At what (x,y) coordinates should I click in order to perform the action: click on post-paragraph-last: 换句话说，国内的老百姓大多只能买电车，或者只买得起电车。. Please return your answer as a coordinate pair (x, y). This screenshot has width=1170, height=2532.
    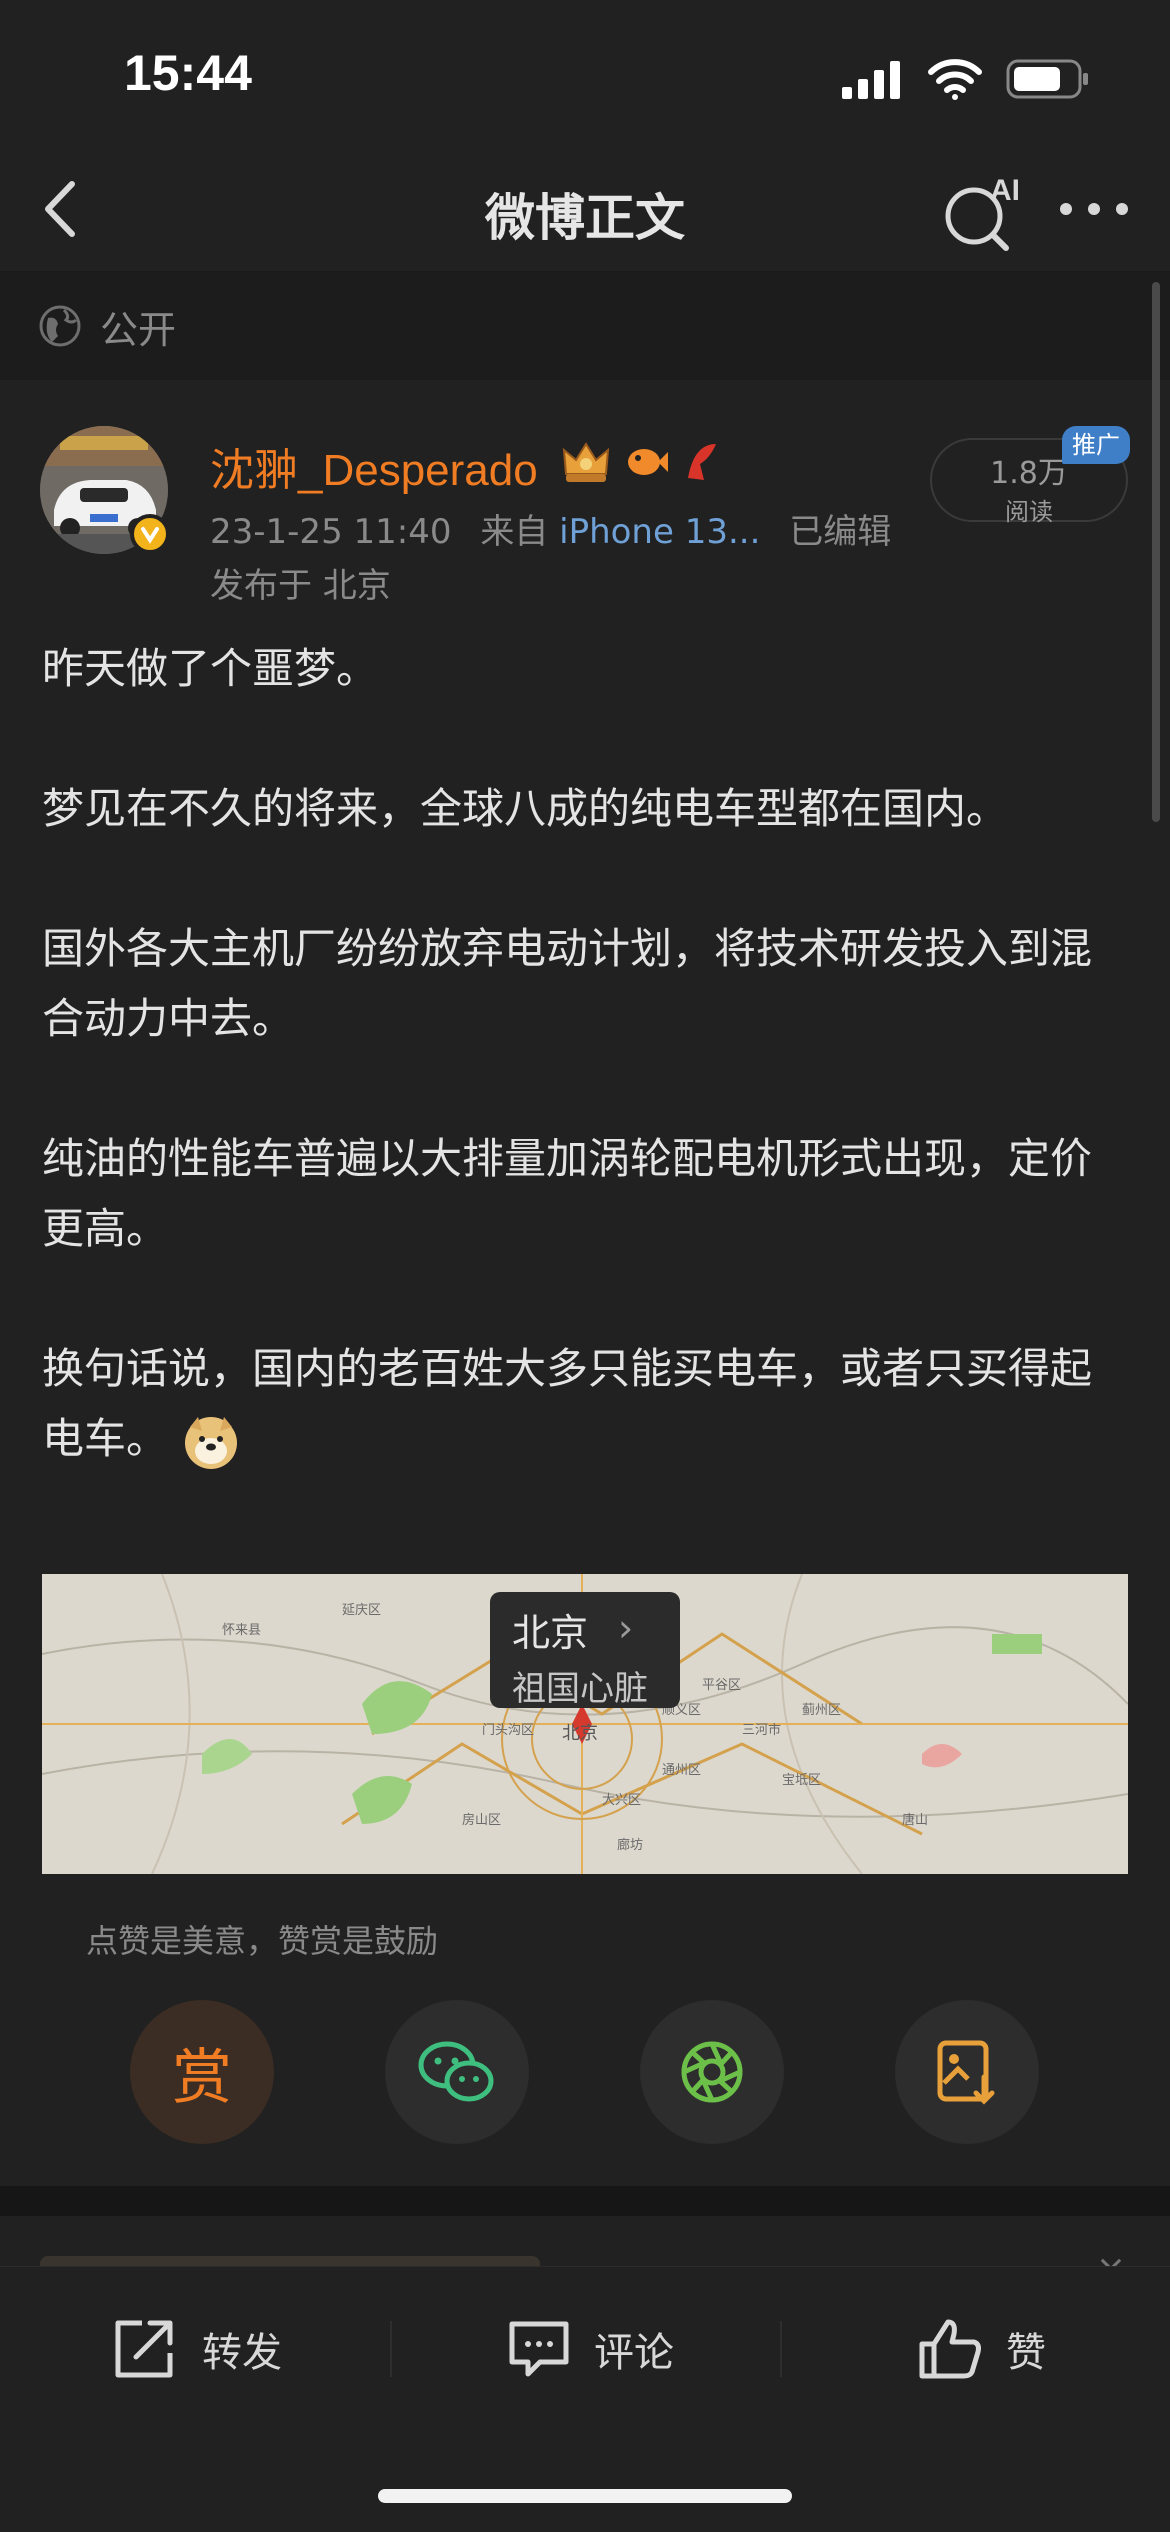
    Looking at the image, I should click on (587, 1404).